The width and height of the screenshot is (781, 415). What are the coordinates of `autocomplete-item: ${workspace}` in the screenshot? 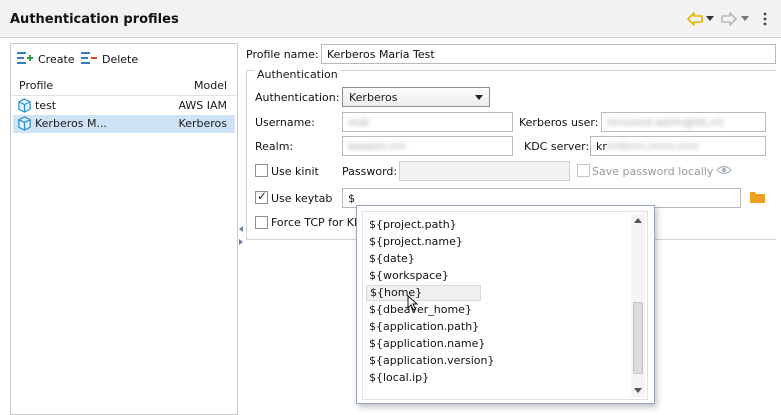 It's located at (409, 277).